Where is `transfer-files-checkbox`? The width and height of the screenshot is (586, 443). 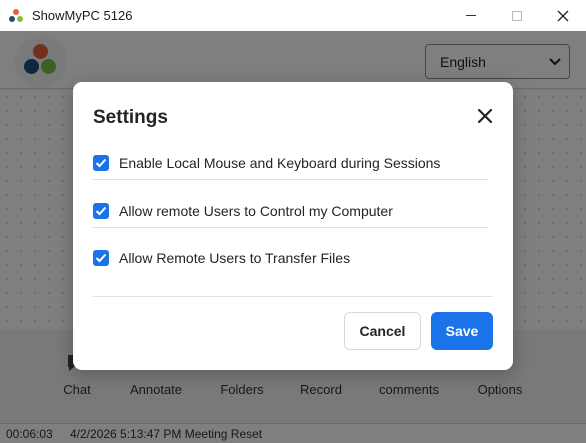 transfer-files-checkbox is located at coordinates (101, 258).